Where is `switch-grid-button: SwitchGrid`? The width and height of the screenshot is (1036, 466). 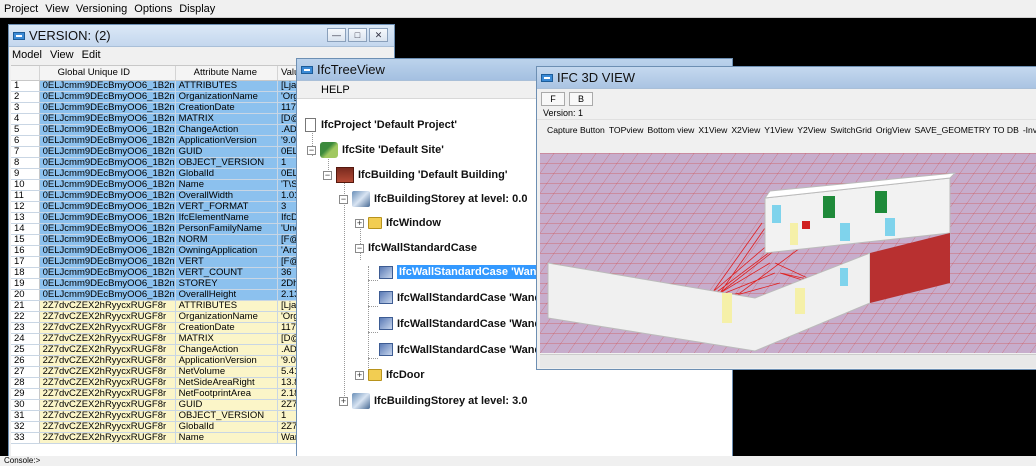 switch-grid-button: SwitchGrid is located at coordinates (851, 130).